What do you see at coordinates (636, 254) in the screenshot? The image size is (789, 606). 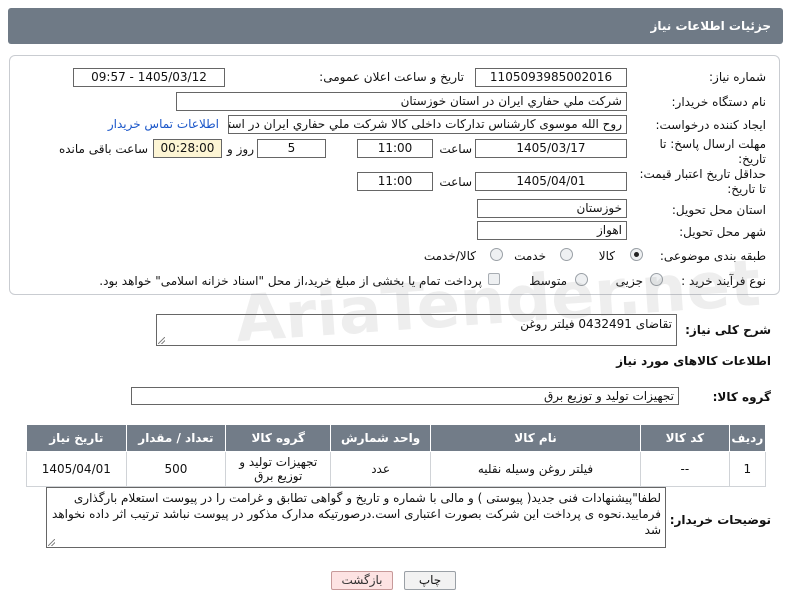 I see `category-goods-radio` at bounding box center [636, 254].